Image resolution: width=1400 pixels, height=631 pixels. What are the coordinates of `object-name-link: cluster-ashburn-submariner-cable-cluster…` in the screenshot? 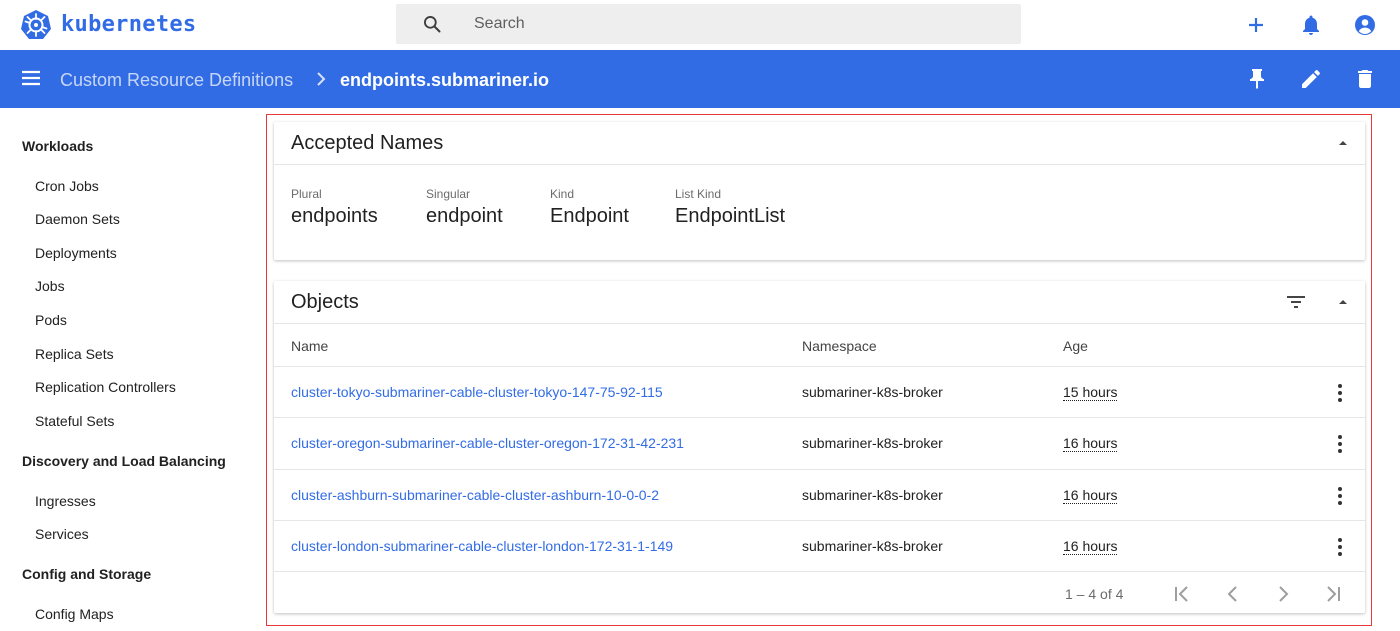 It's located at (475, 495).